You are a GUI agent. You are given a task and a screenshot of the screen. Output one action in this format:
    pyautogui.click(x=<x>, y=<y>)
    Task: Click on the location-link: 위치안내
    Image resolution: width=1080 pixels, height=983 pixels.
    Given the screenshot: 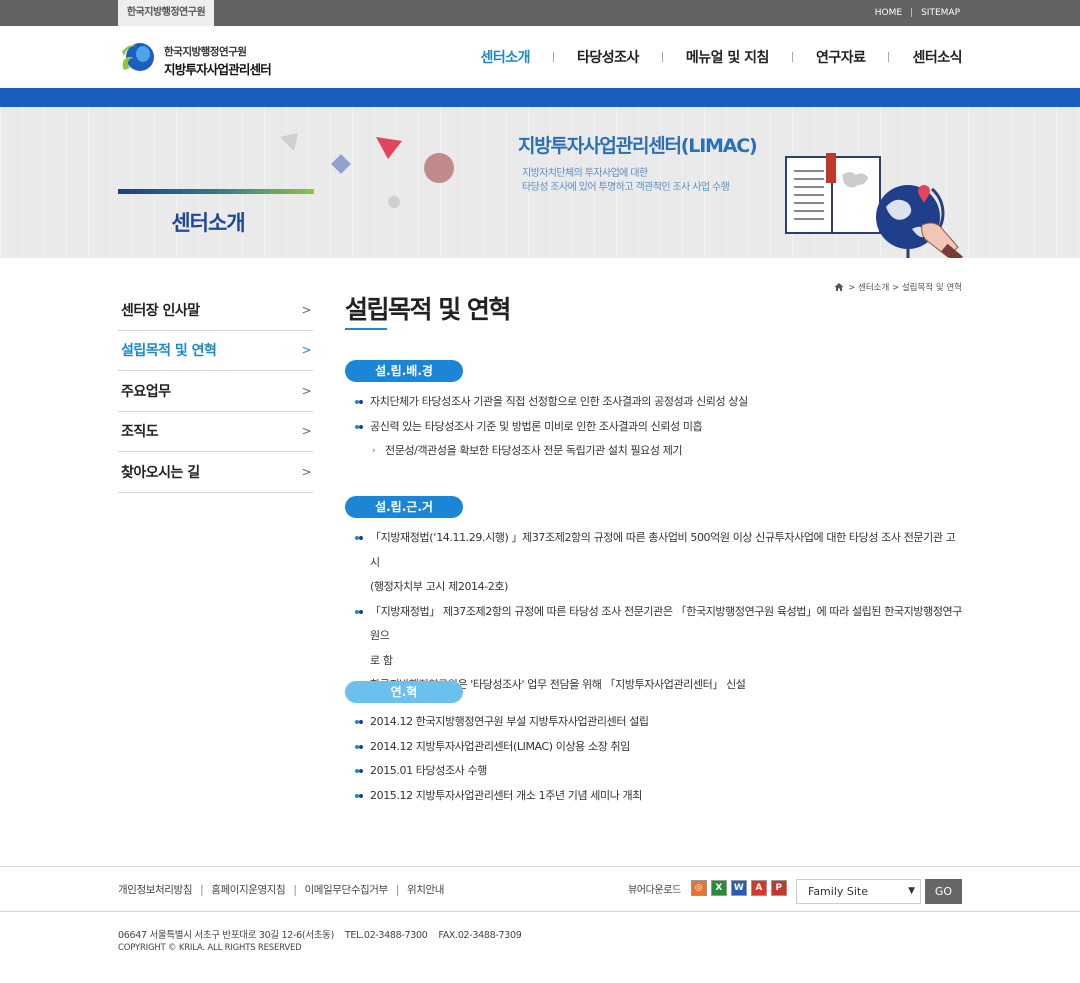 What is the action you would take?
    pyautogui.click(x=425, y=889)
    